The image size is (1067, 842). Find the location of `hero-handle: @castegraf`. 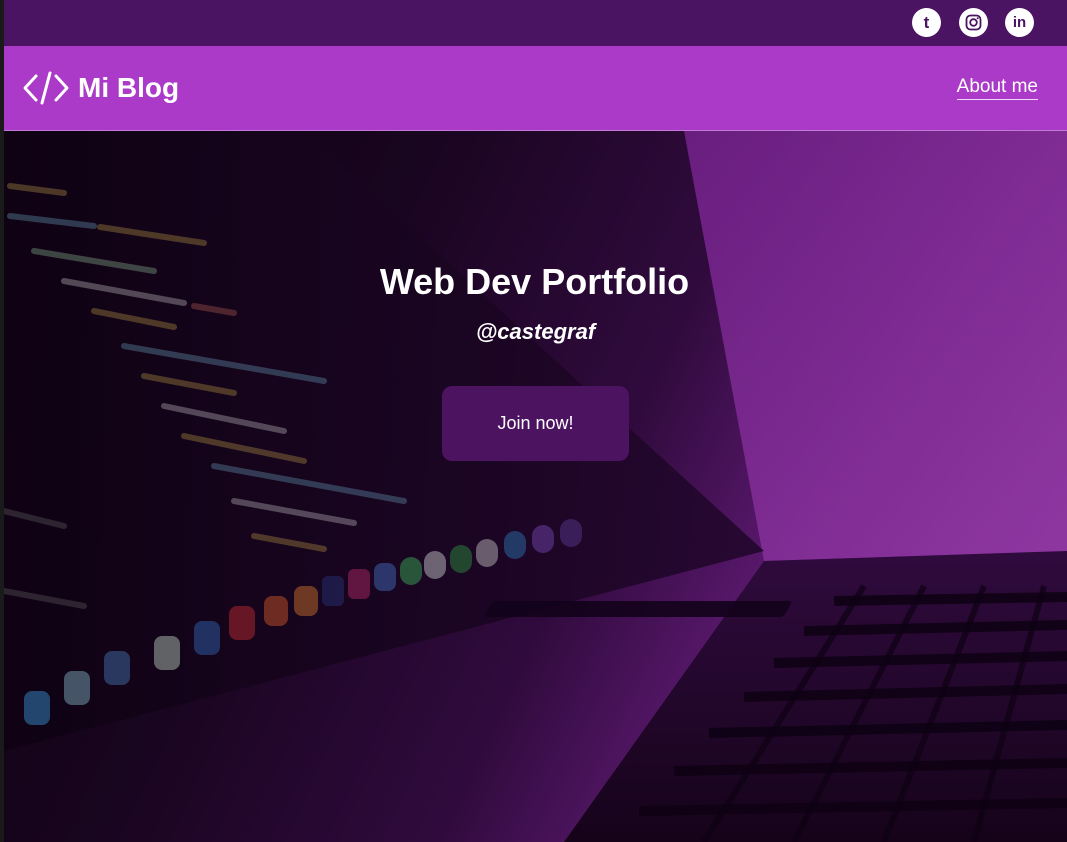

hero-handle: @castegraf is located at coordinates (535, 331).